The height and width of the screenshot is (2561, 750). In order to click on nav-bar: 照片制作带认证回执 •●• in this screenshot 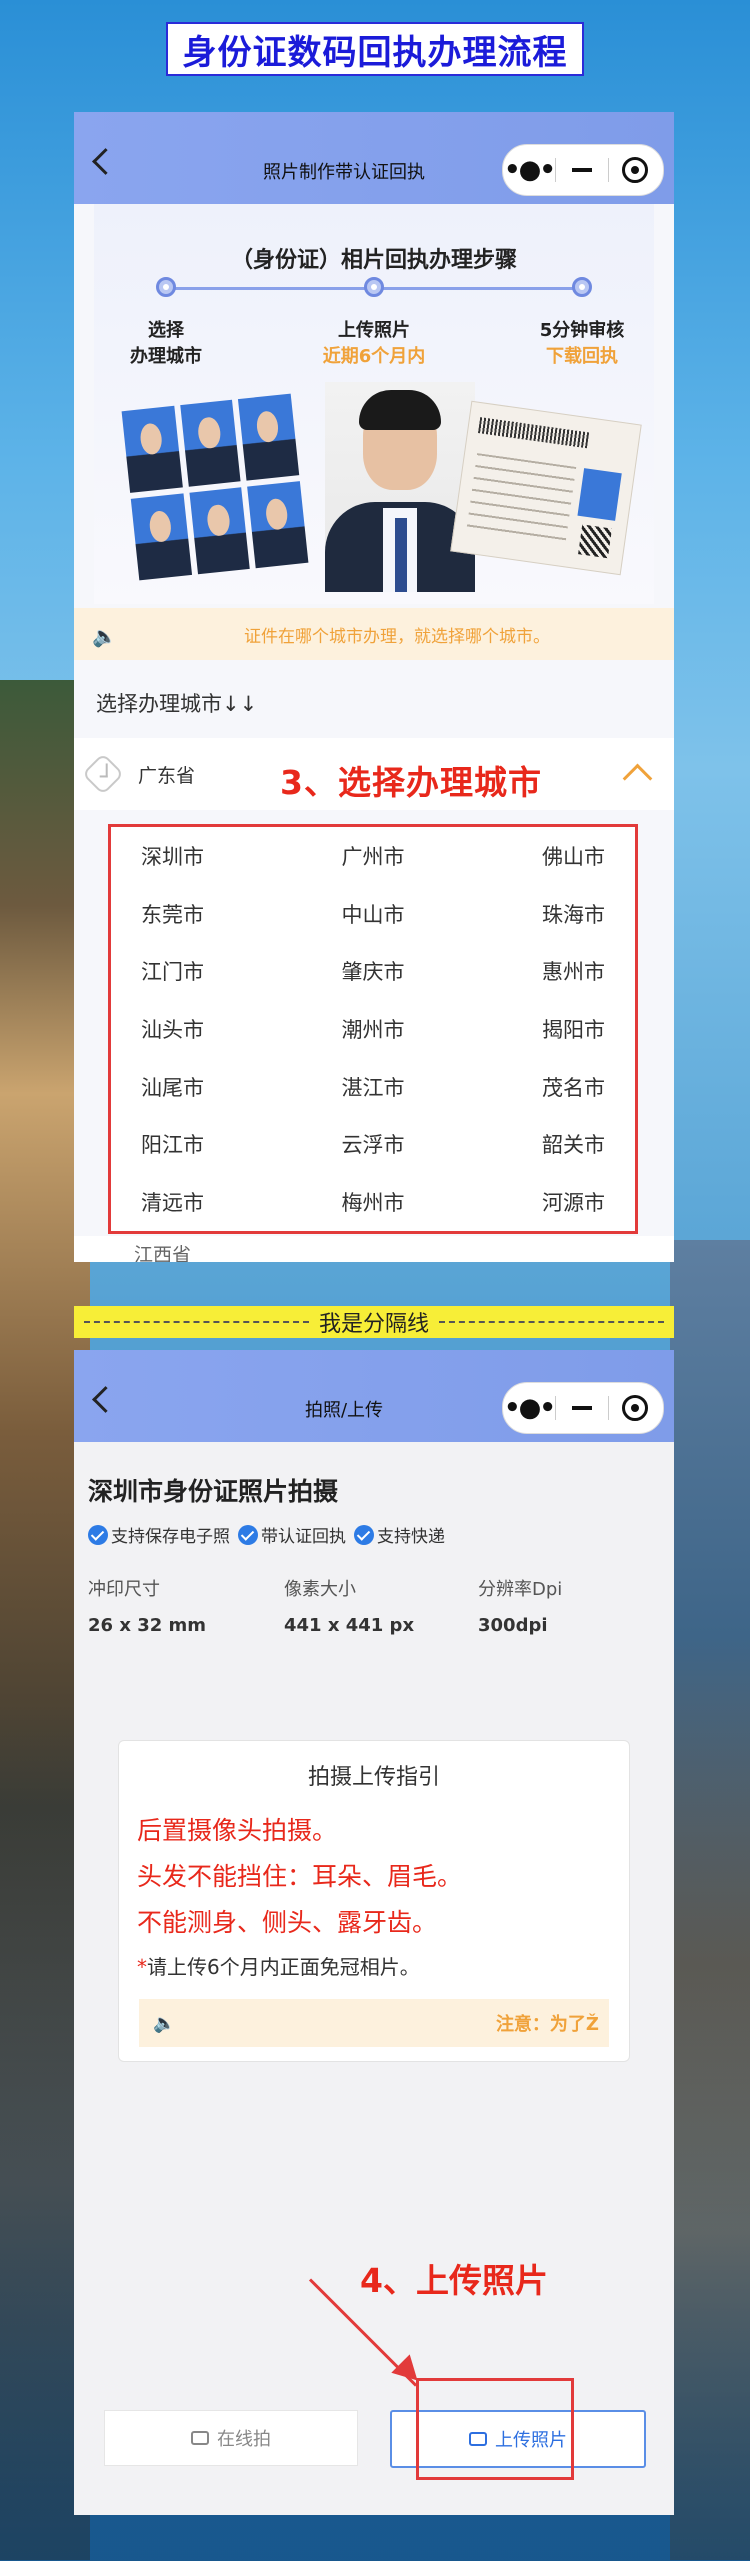, I will do `click(374, 158)`.